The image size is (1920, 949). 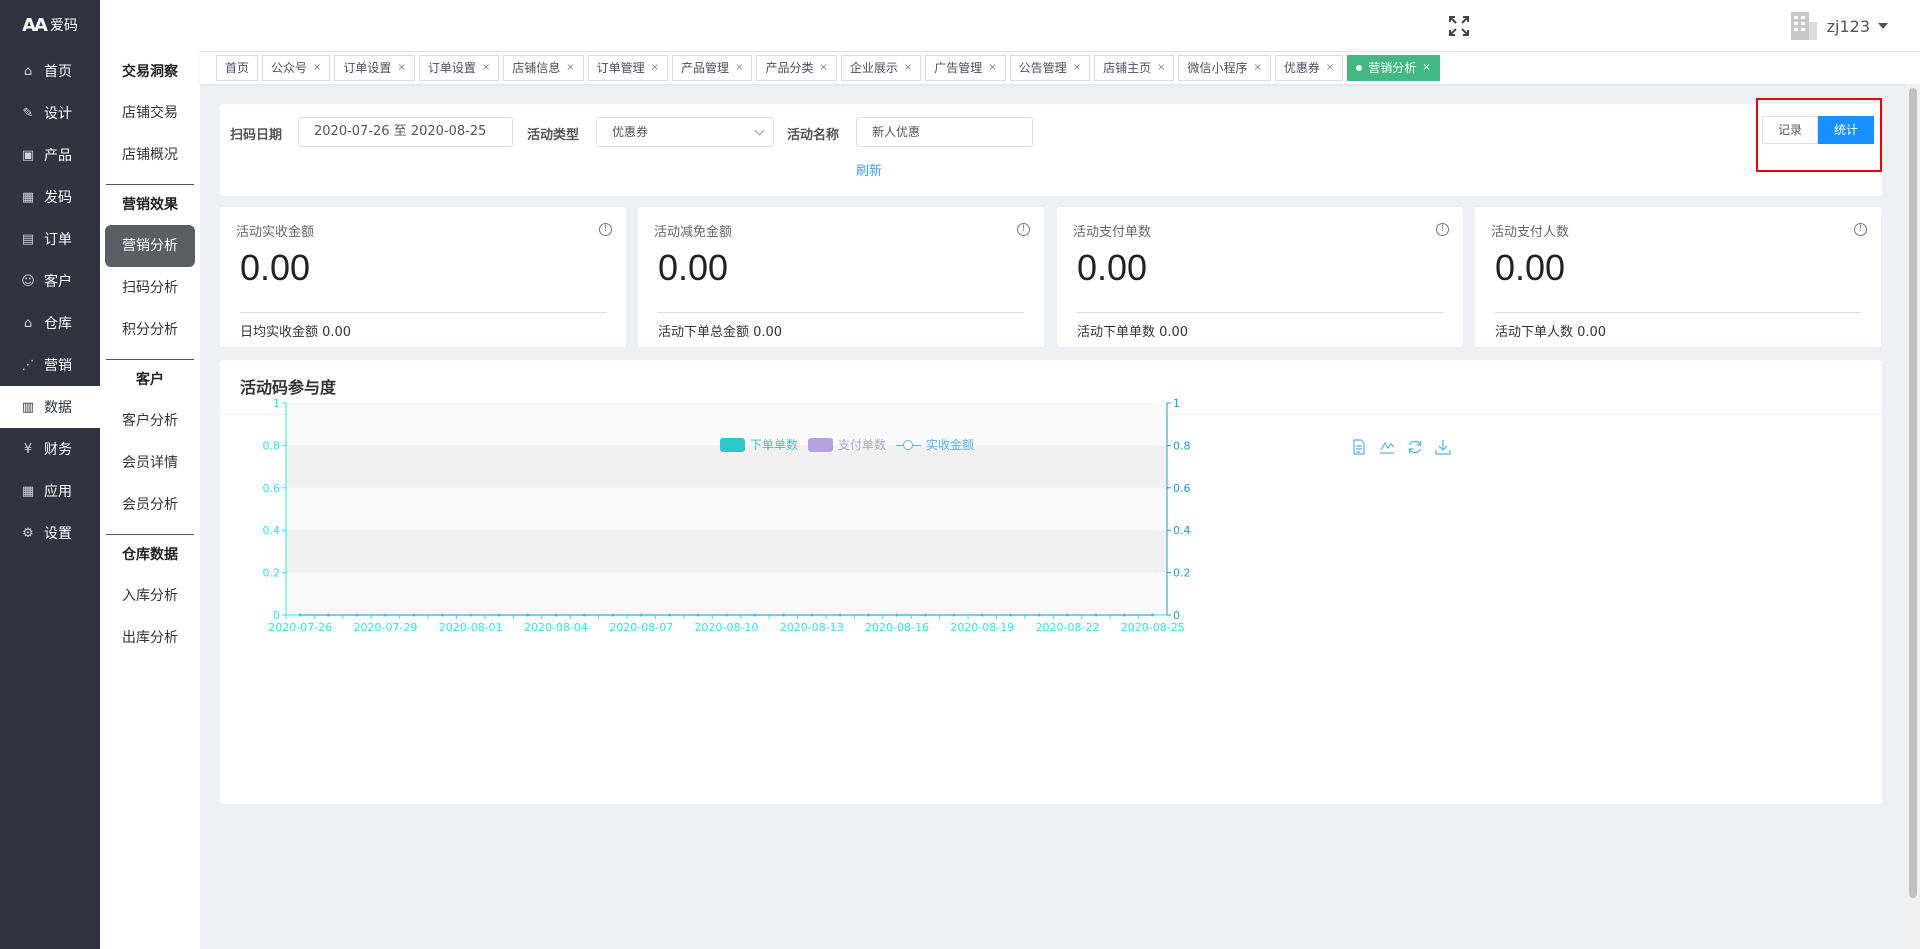 What do you see at coordinates (847, 444) in the screenshot?
I see `legend-item: 支付单数` at bounding box center [847, 444].